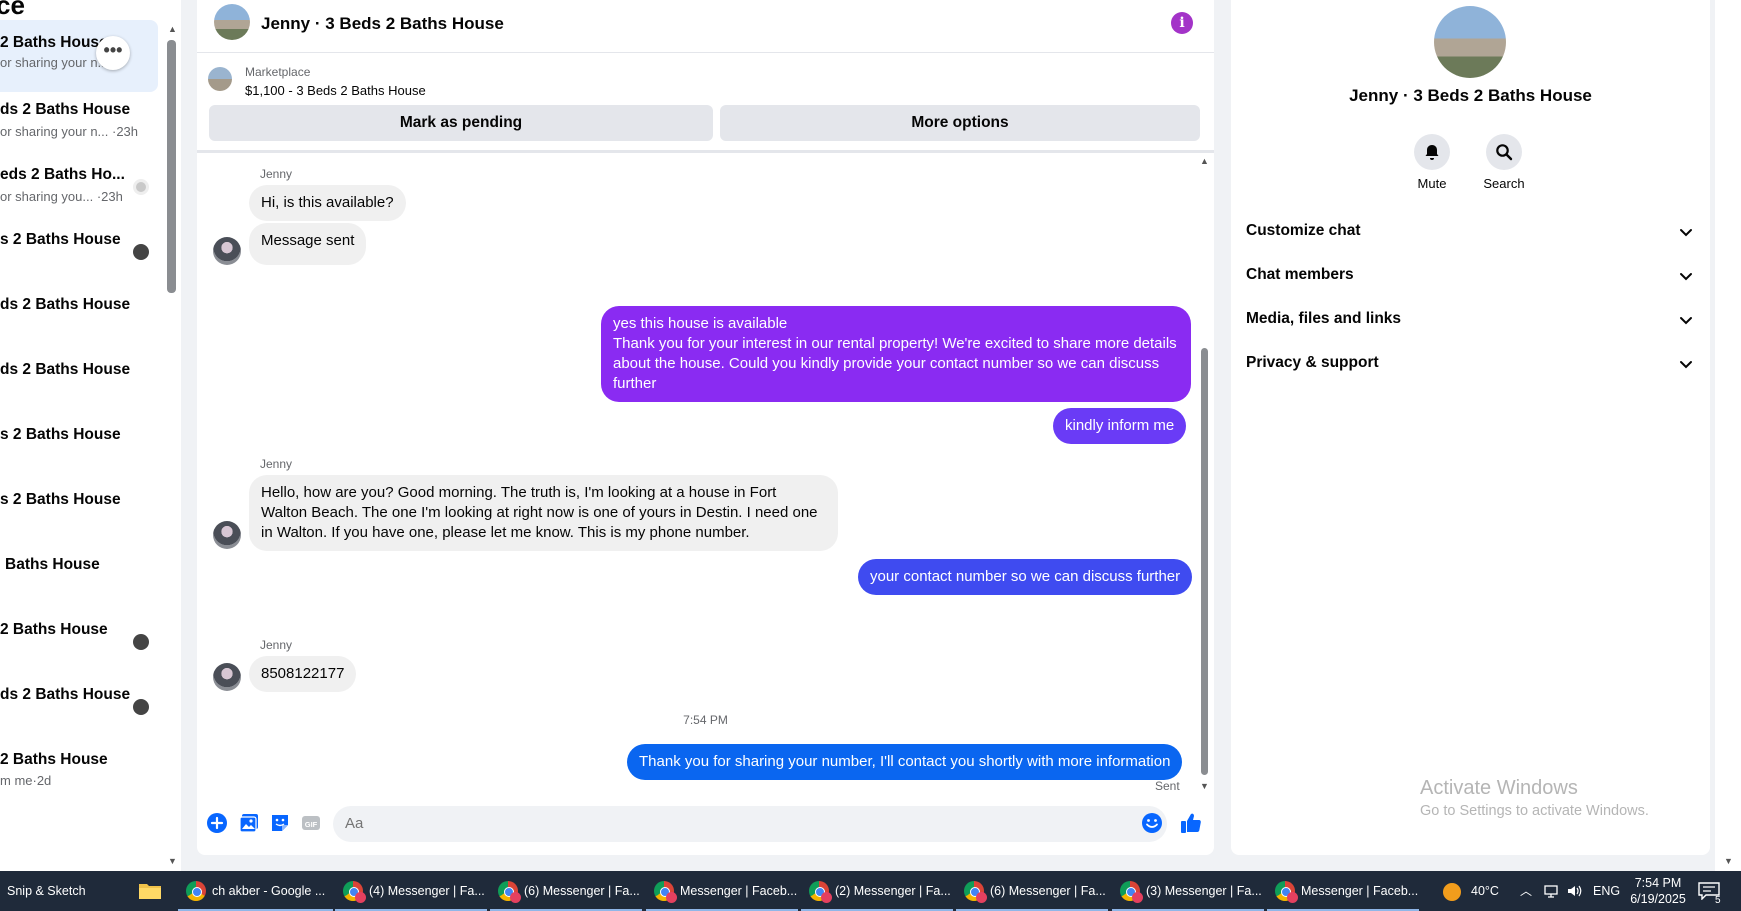 The image size is (1741, 911). I want to click on outgoing-message: kindly inform me, so click(1120, 426).